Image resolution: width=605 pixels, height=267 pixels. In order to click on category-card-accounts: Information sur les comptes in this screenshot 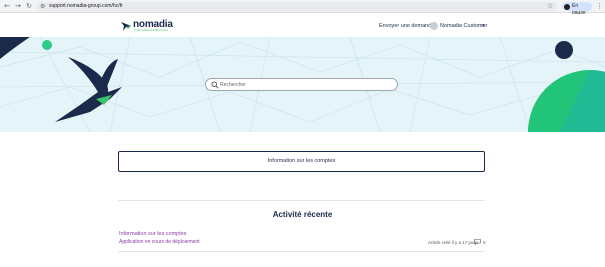, I will do `click(301, 161)`.